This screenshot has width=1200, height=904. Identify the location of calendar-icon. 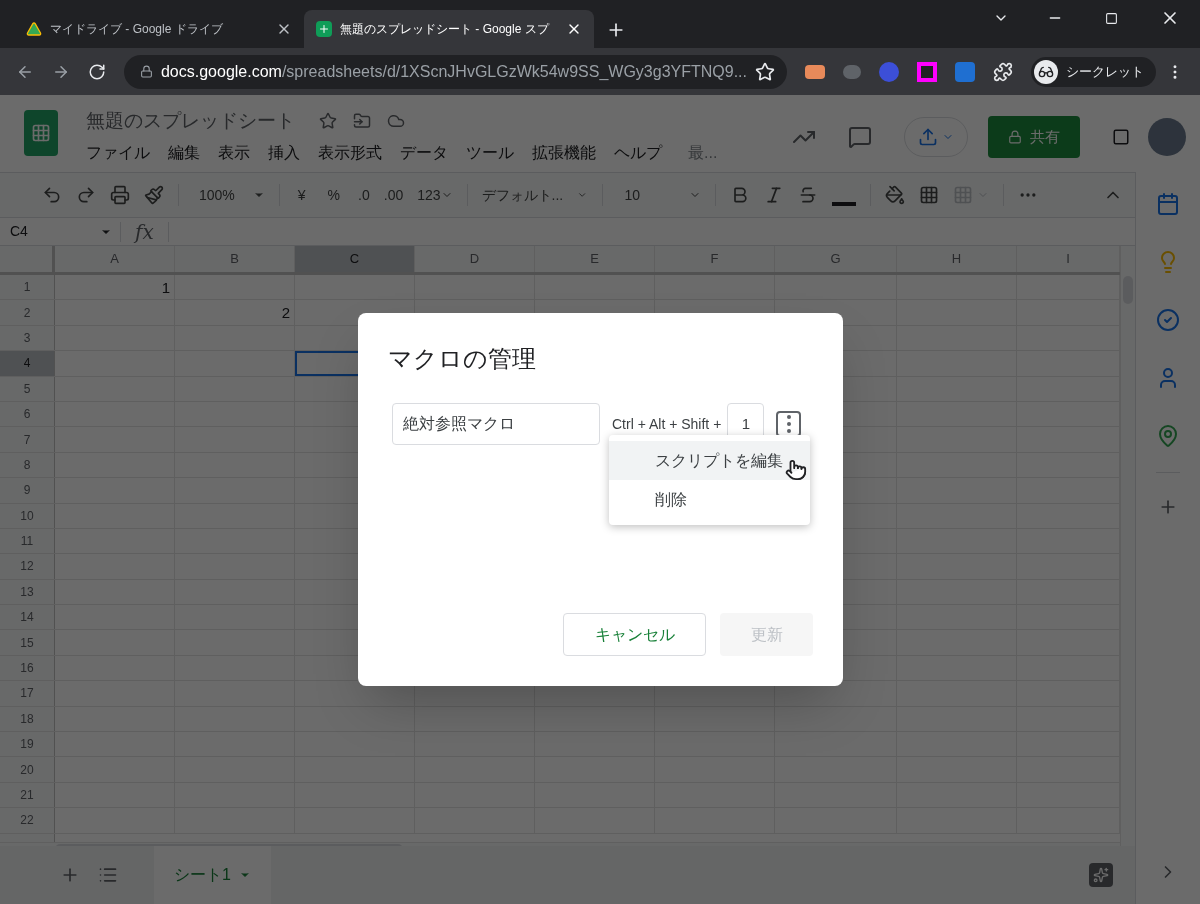
(1168, 204).